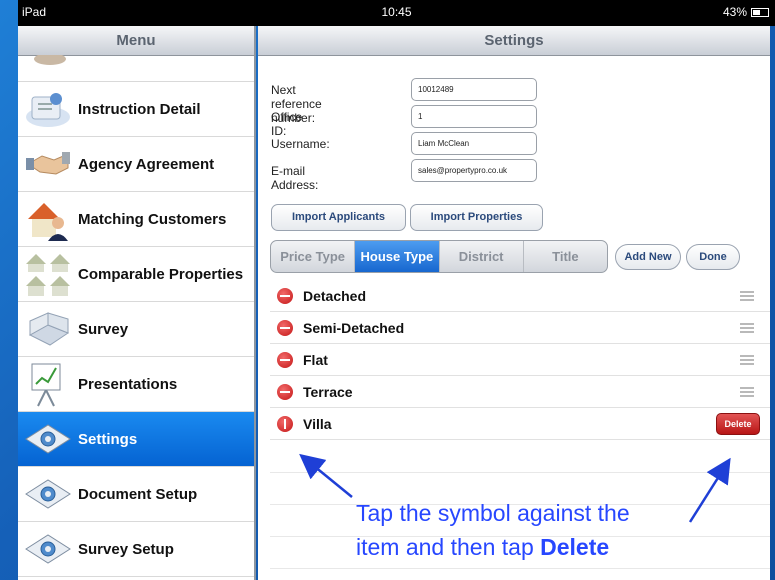 This screenshot has height=580, width=775. I want to click on sidebar-item-partial, so click(136, 68).